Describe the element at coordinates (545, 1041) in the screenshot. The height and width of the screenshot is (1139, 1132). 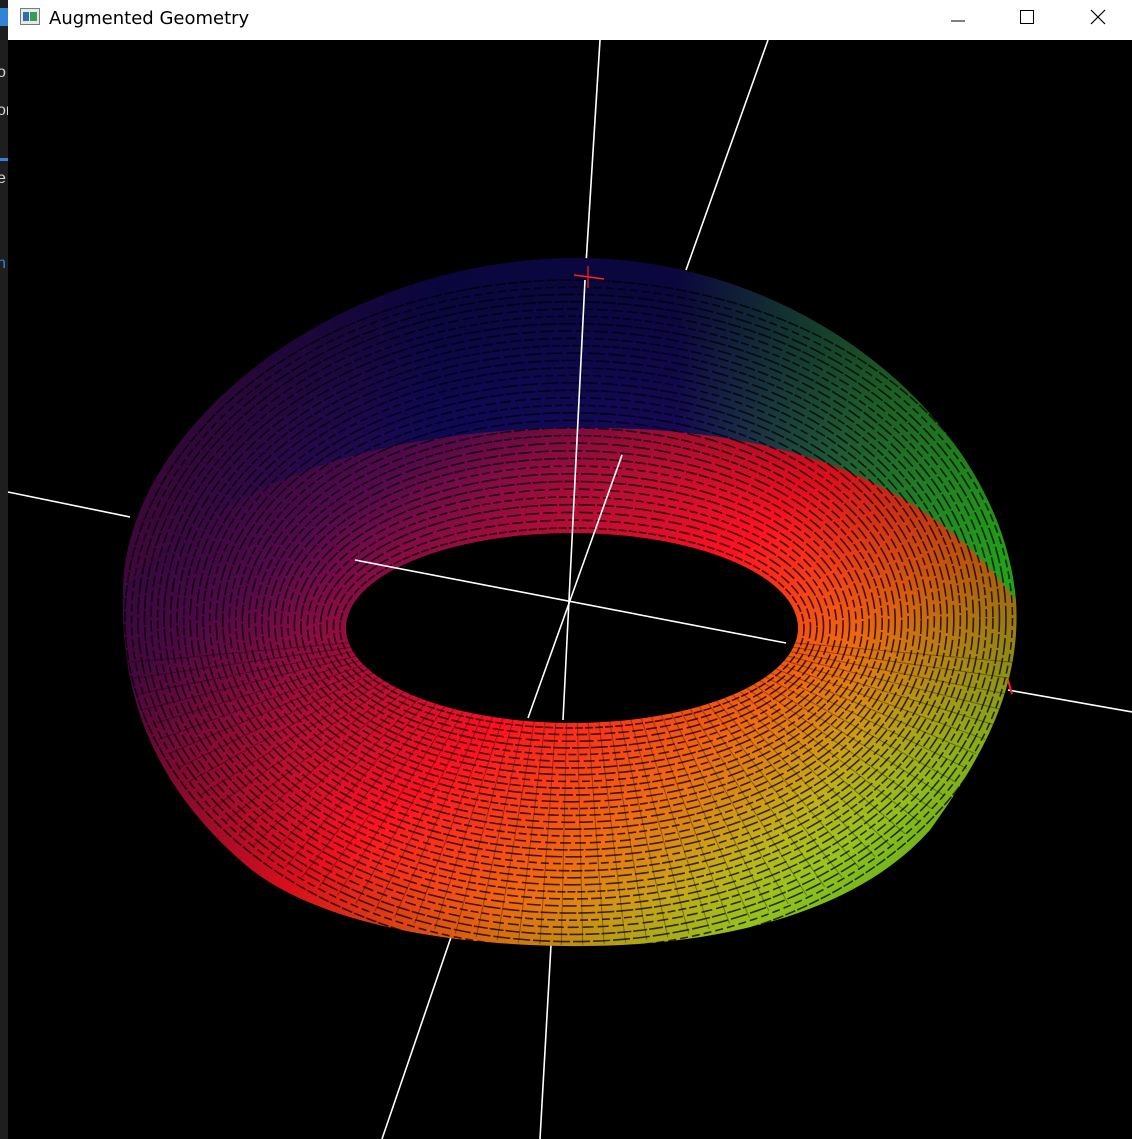
I see `z-axis-bottom` at that location.